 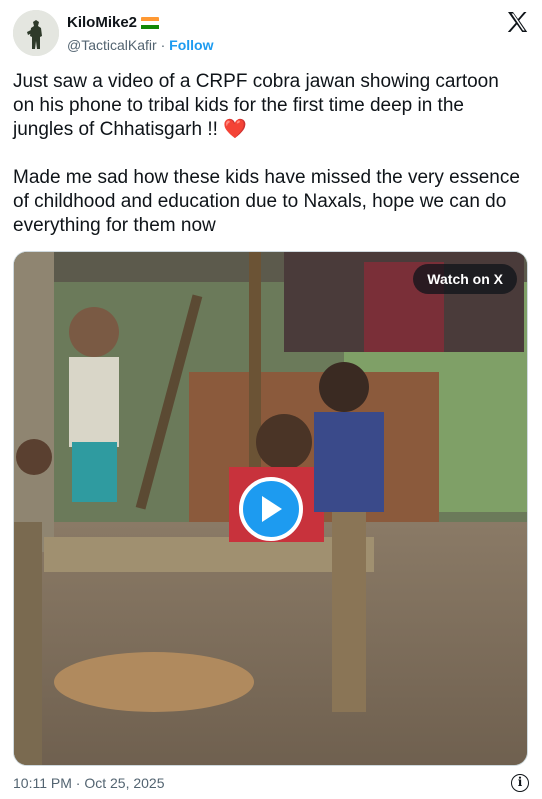 What do you see at coordinates (235, 129) in the screenshot?
I see `heart-emoji: ❤️` at bounding box center [235, 129].